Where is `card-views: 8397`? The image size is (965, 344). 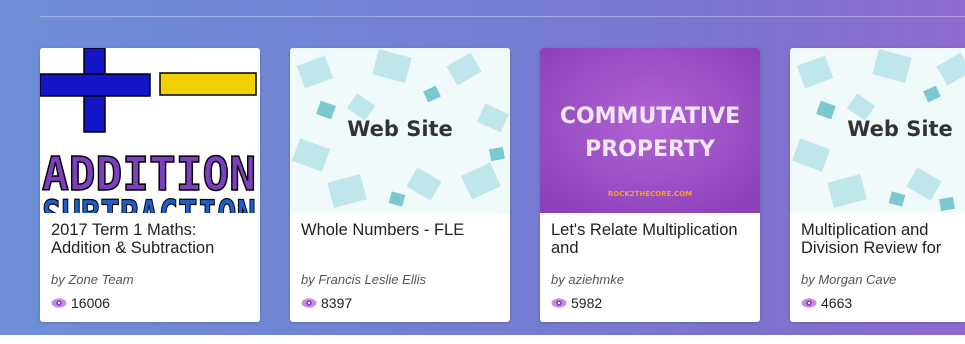
card-views: 8397 is located at coordinates (326, 303).